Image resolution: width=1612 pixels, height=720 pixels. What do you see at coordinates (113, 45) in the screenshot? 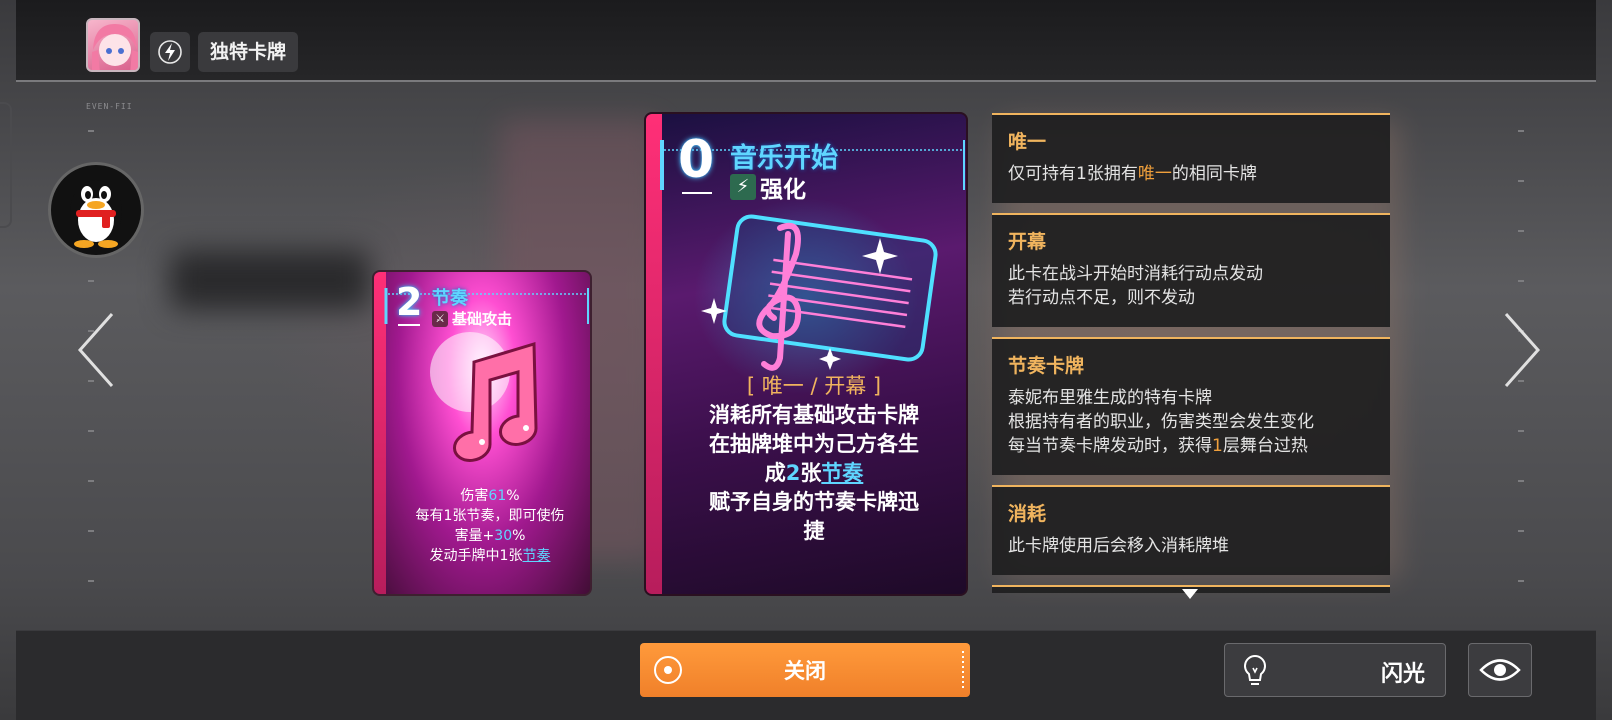
I see `character-avatar` at bounding box center [113, 45].